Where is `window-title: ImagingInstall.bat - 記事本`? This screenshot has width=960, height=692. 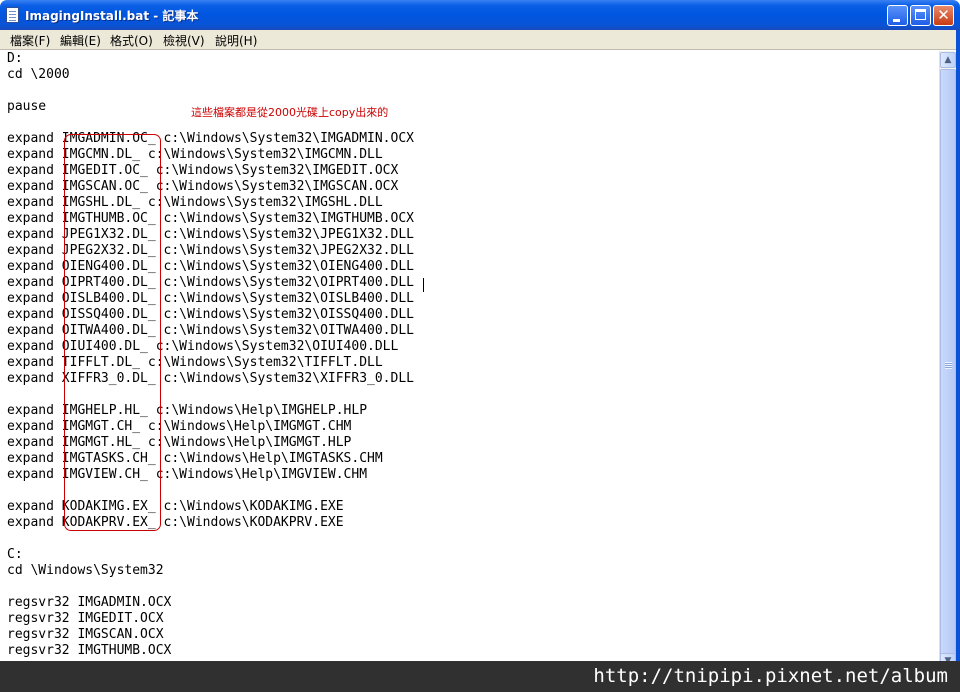 window-title: ImagingInstall.bat - 記事本 is located at coordinates (112, 16).